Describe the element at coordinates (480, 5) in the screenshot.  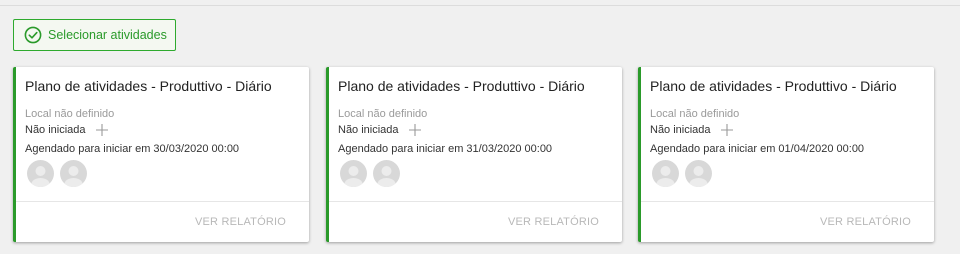
I see `top-divider` at that location.